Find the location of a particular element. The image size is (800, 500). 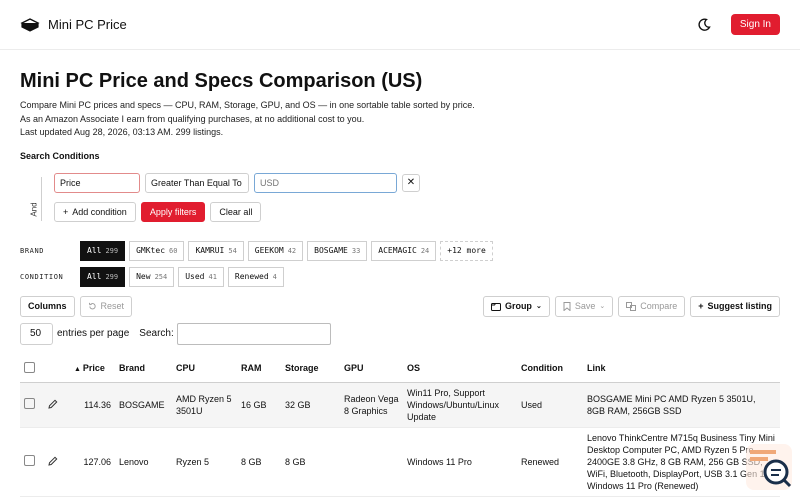

brand-chip-gmktec: GMKtec 60 is located at coordinates (157, 250).